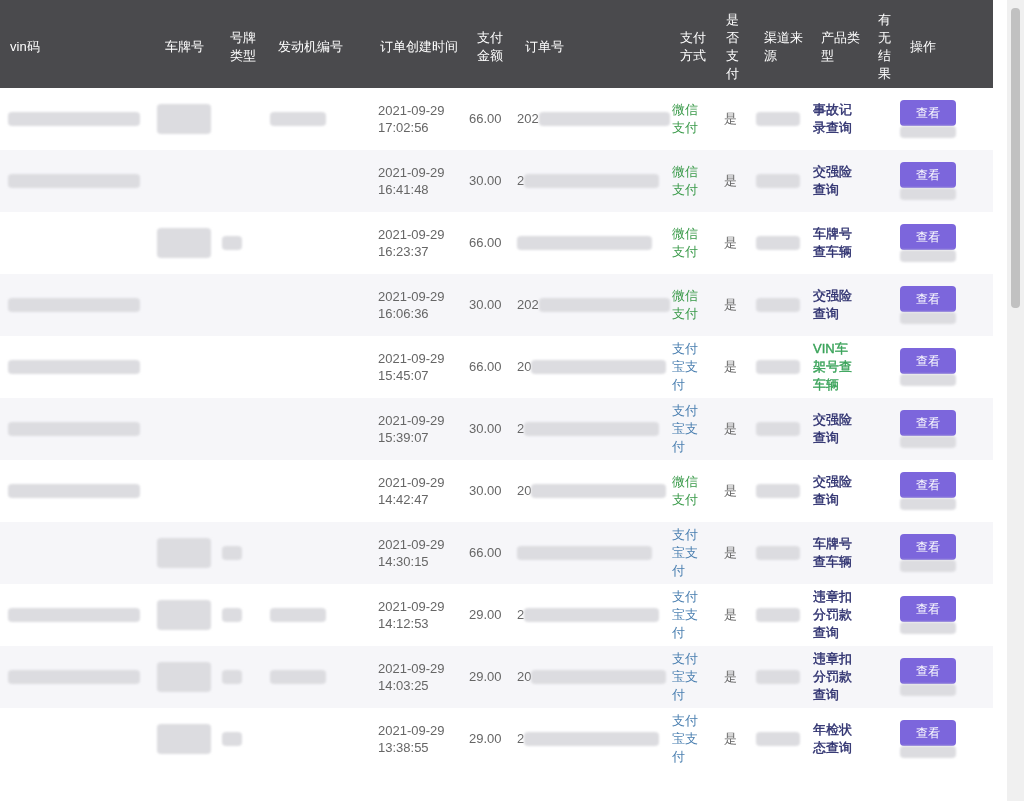 Image resolution: width=1024 pixels, height=801 pixels. I want to click on table-cell-text: 2021-09-29 16:23:37, so click(412, 243).